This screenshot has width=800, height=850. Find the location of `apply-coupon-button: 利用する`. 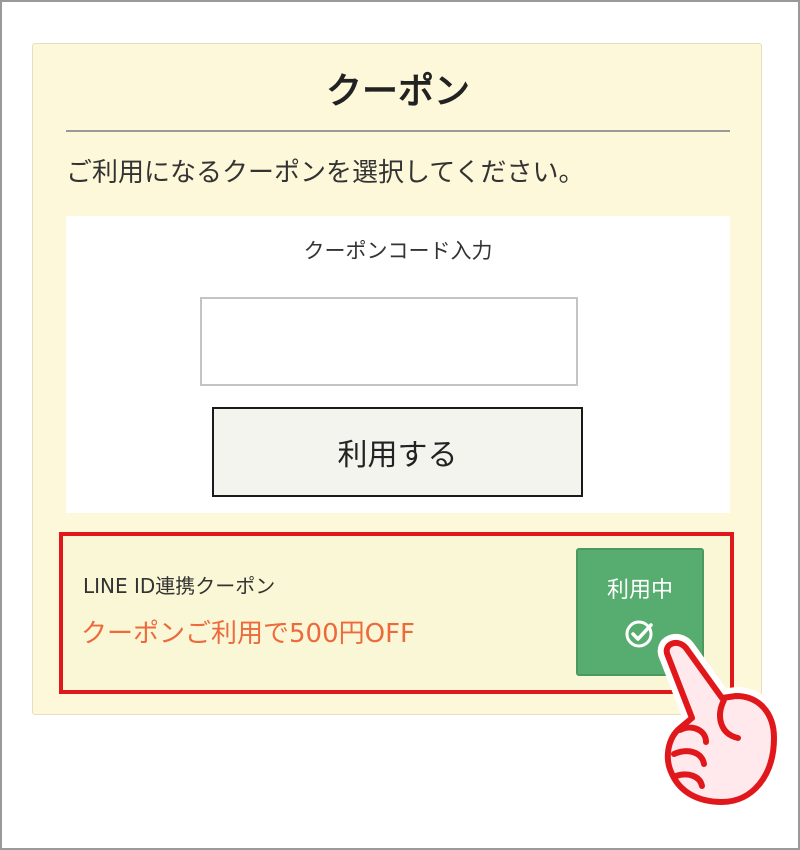

apply-coupon-button: 利用する is located at coordinates (397, 452).